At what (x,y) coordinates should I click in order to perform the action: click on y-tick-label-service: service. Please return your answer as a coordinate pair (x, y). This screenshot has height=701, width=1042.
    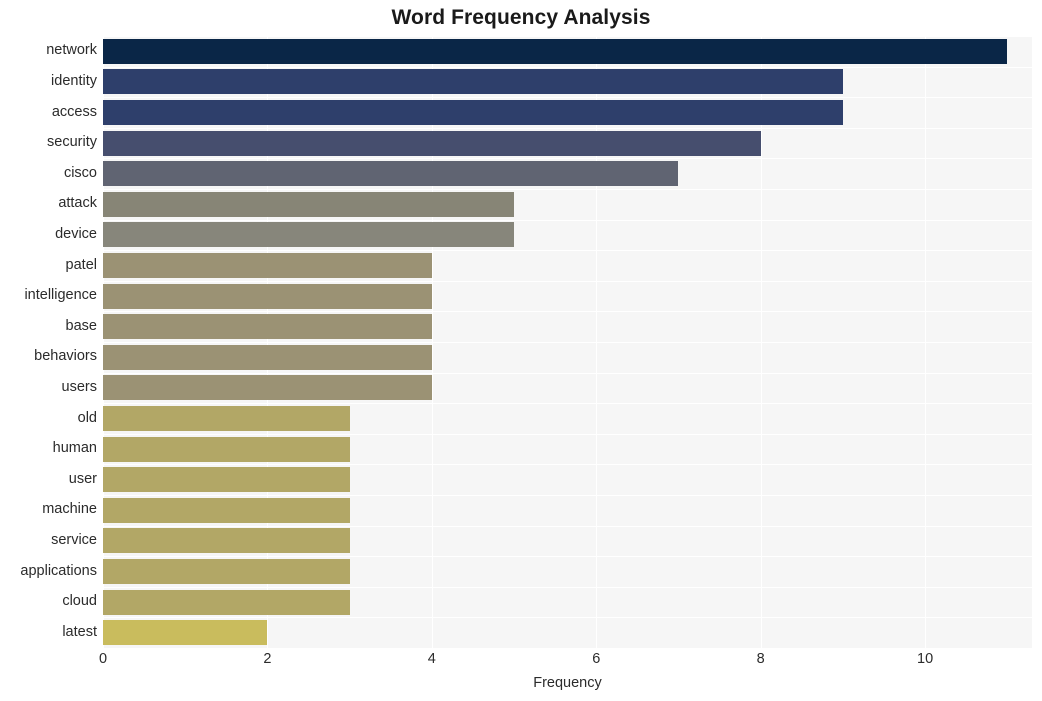
    Looking at the image, I should click on (74, 539).